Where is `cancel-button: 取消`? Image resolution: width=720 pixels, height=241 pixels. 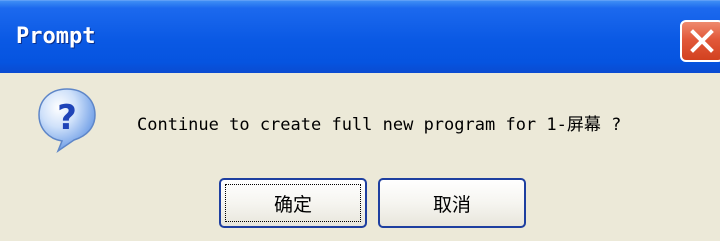
cancel-button: 取消 is located at coordinates (452, 203).